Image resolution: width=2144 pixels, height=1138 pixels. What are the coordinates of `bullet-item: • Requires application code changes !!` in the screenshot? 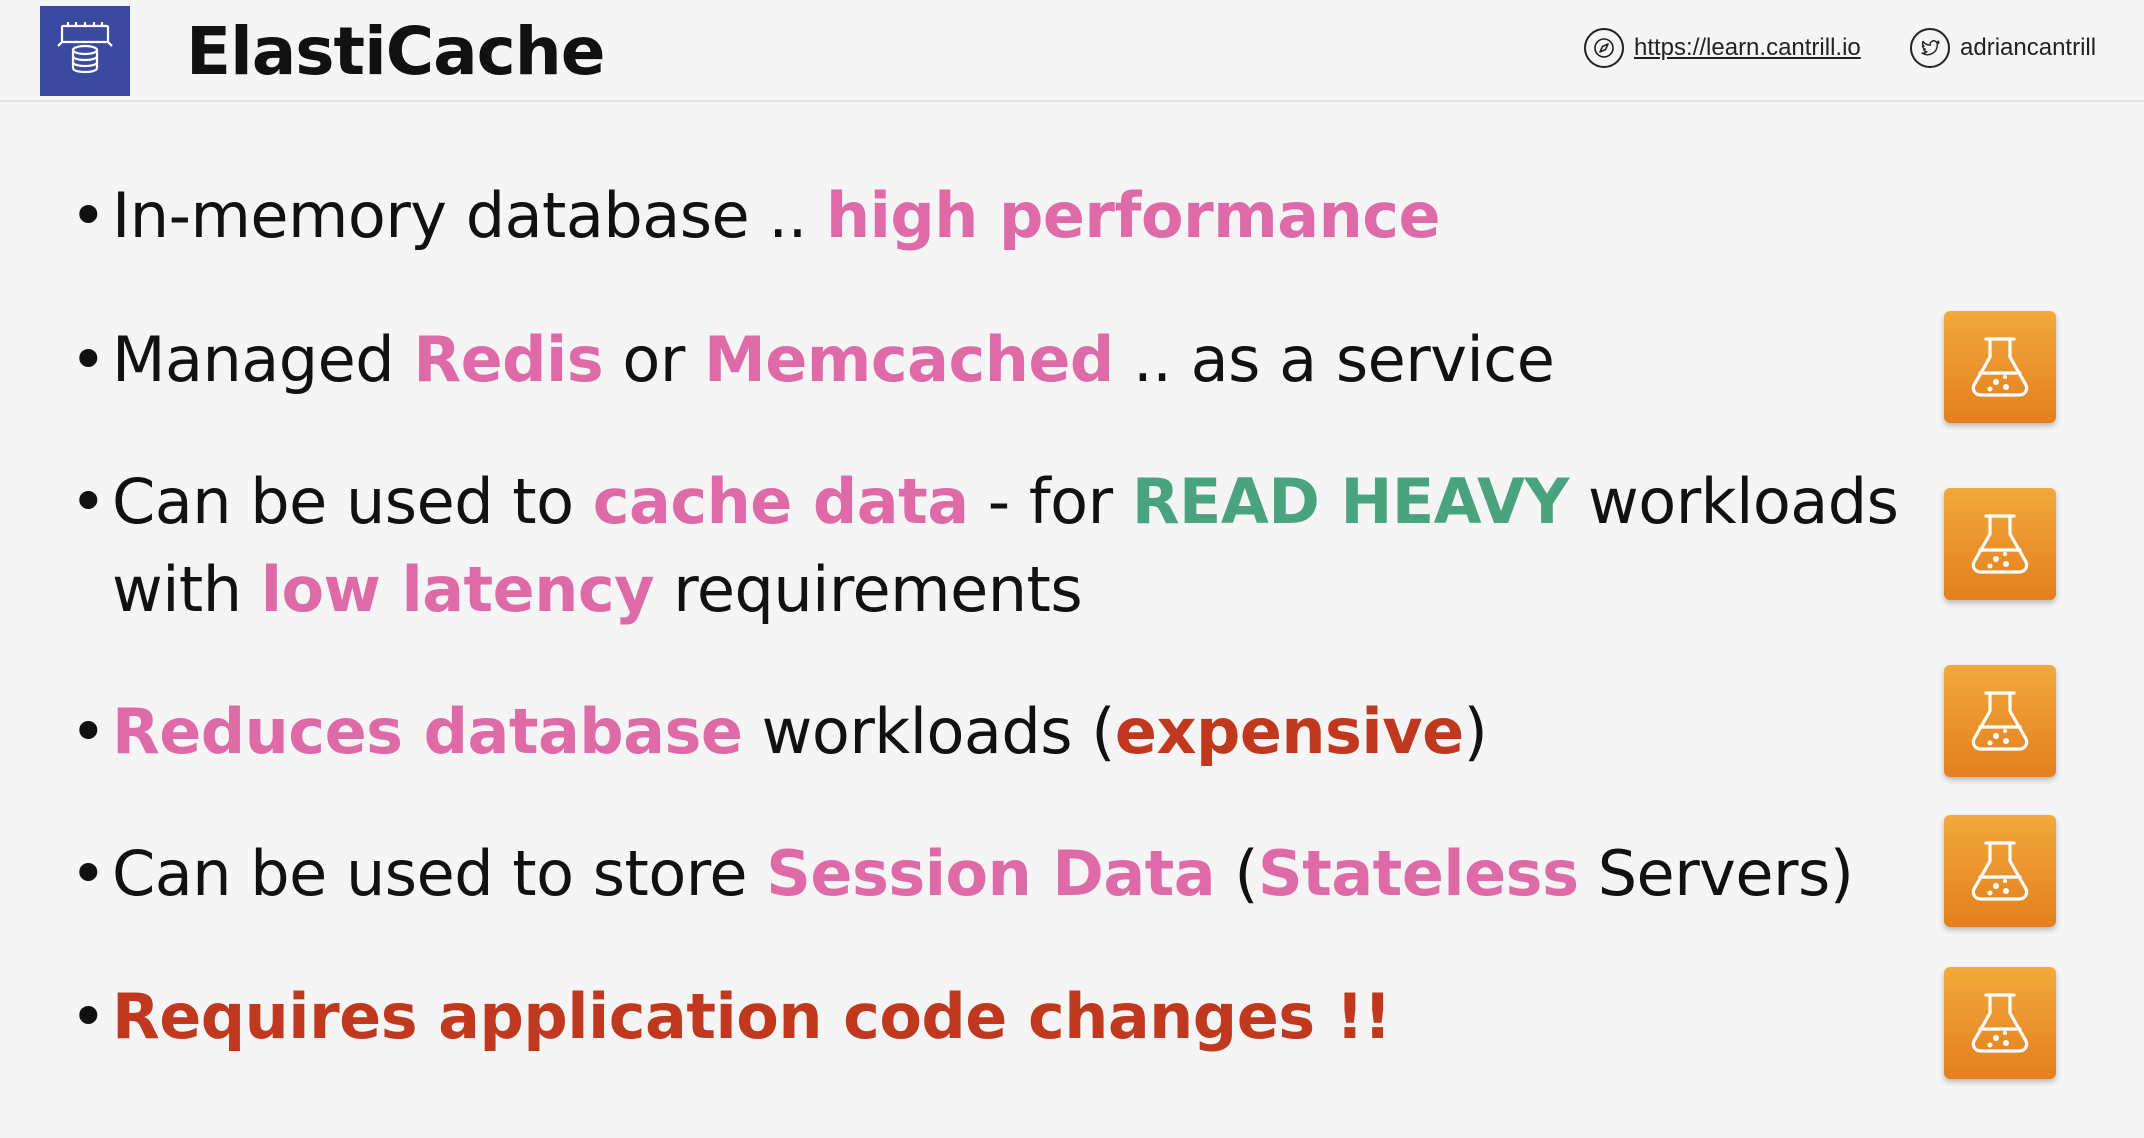 It's located at (731, 1017).